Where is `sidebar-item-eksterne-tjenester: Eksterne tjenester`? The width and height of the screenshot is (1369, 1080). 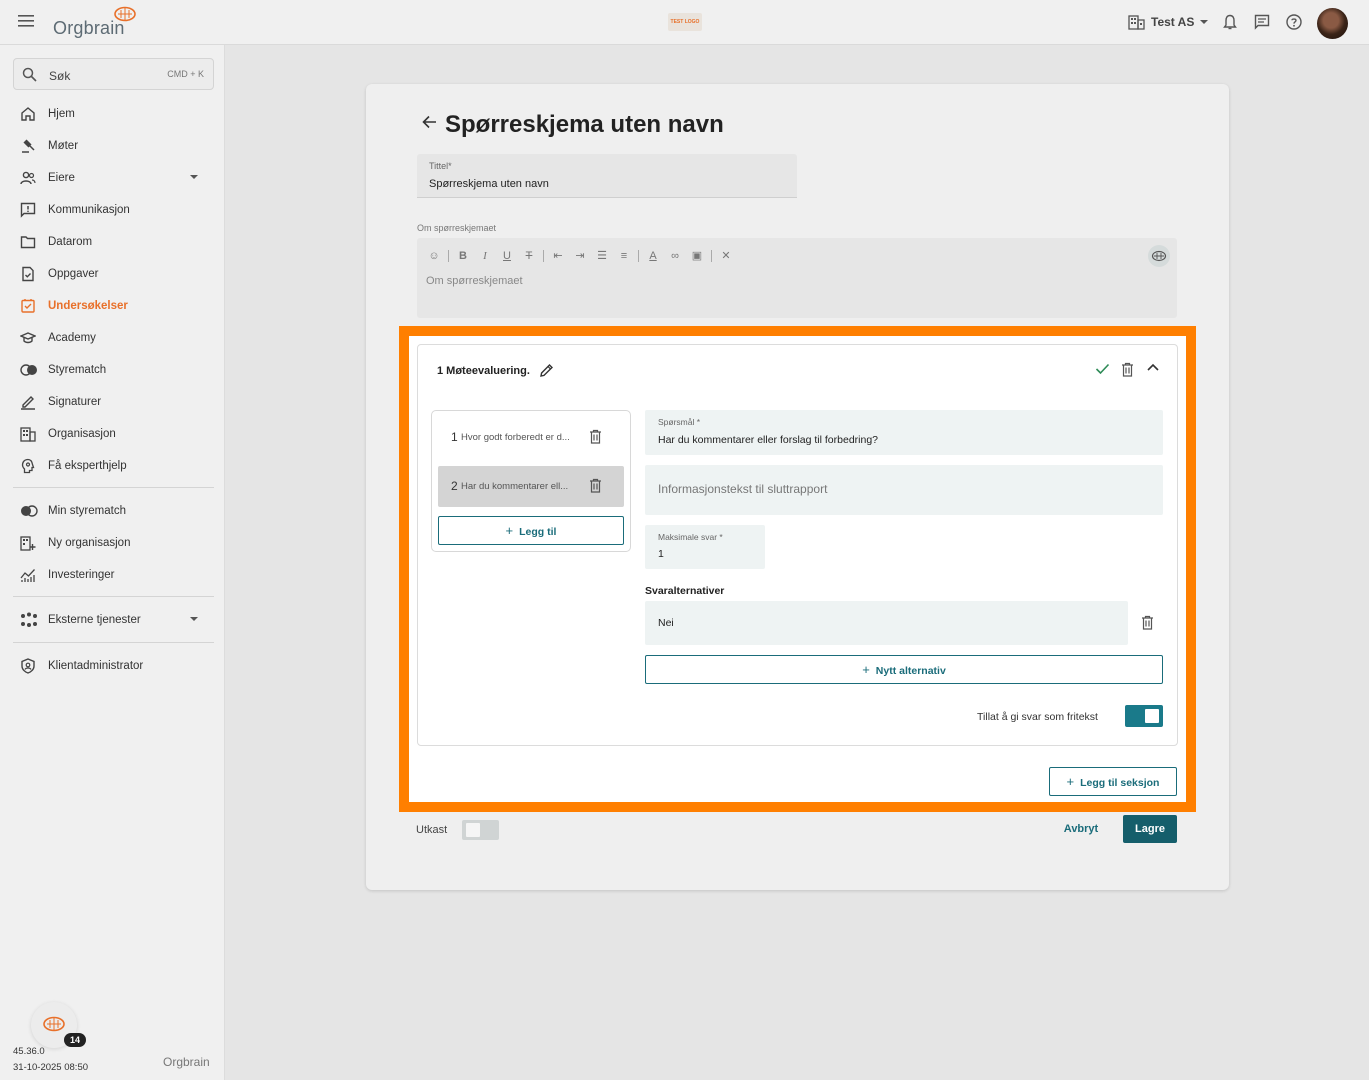 sidebar-item-eksterne-tjenester: Eksterne tjenester is located at coordinates (113, 620).